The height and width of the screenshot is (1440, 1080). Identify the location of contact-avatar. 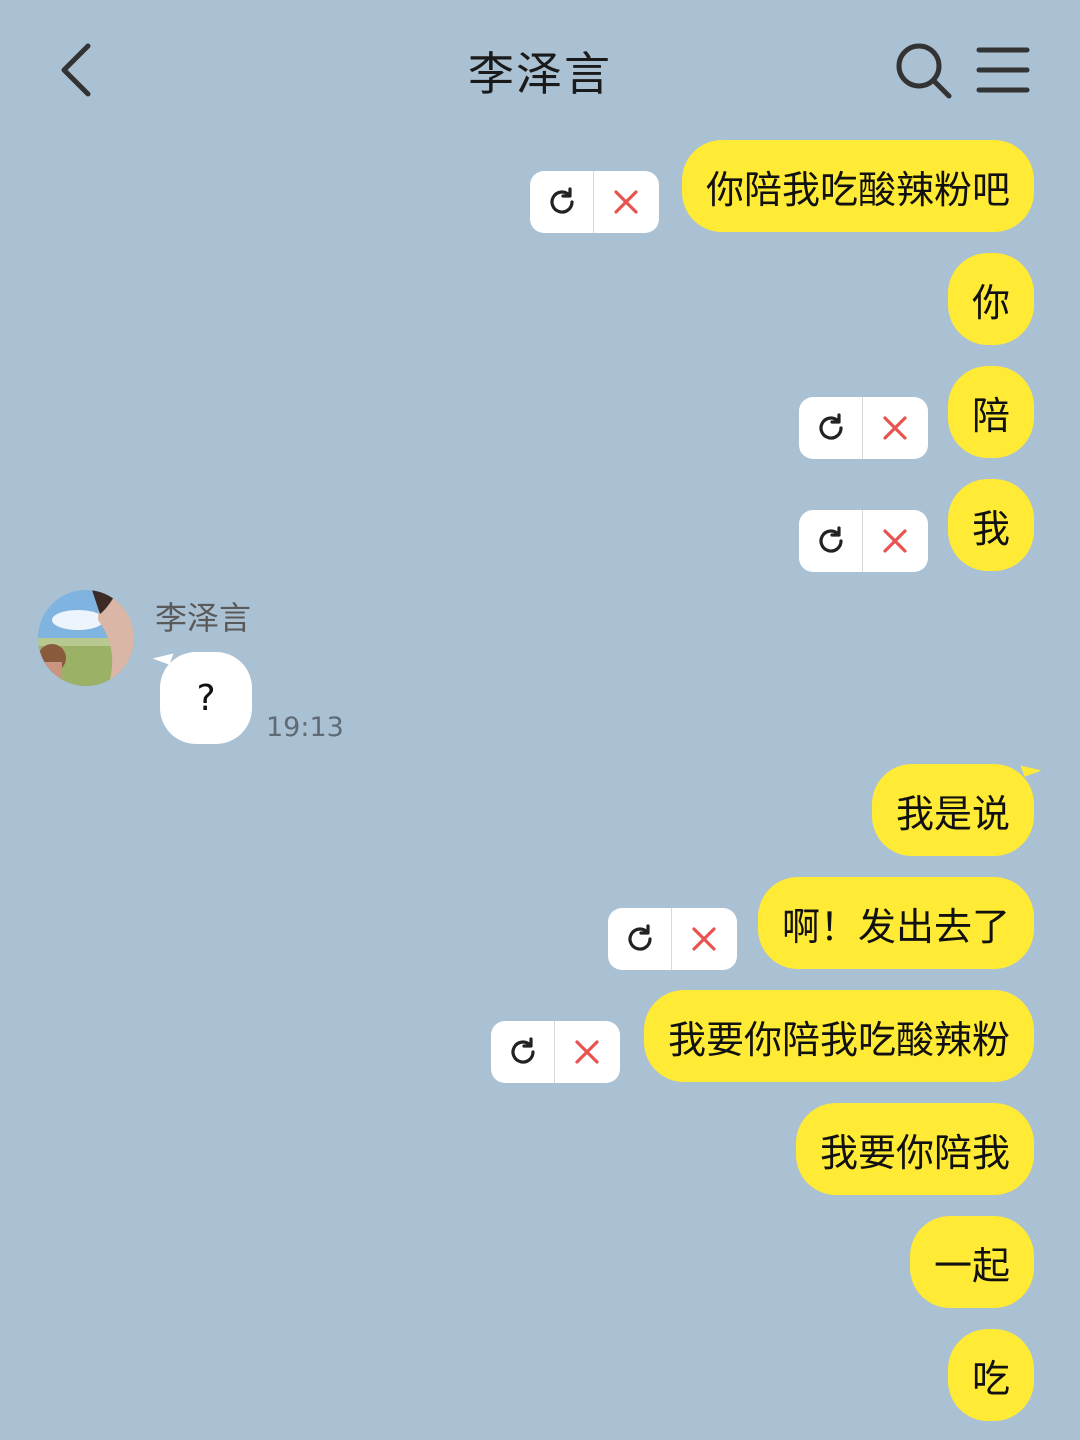
(86, 638).